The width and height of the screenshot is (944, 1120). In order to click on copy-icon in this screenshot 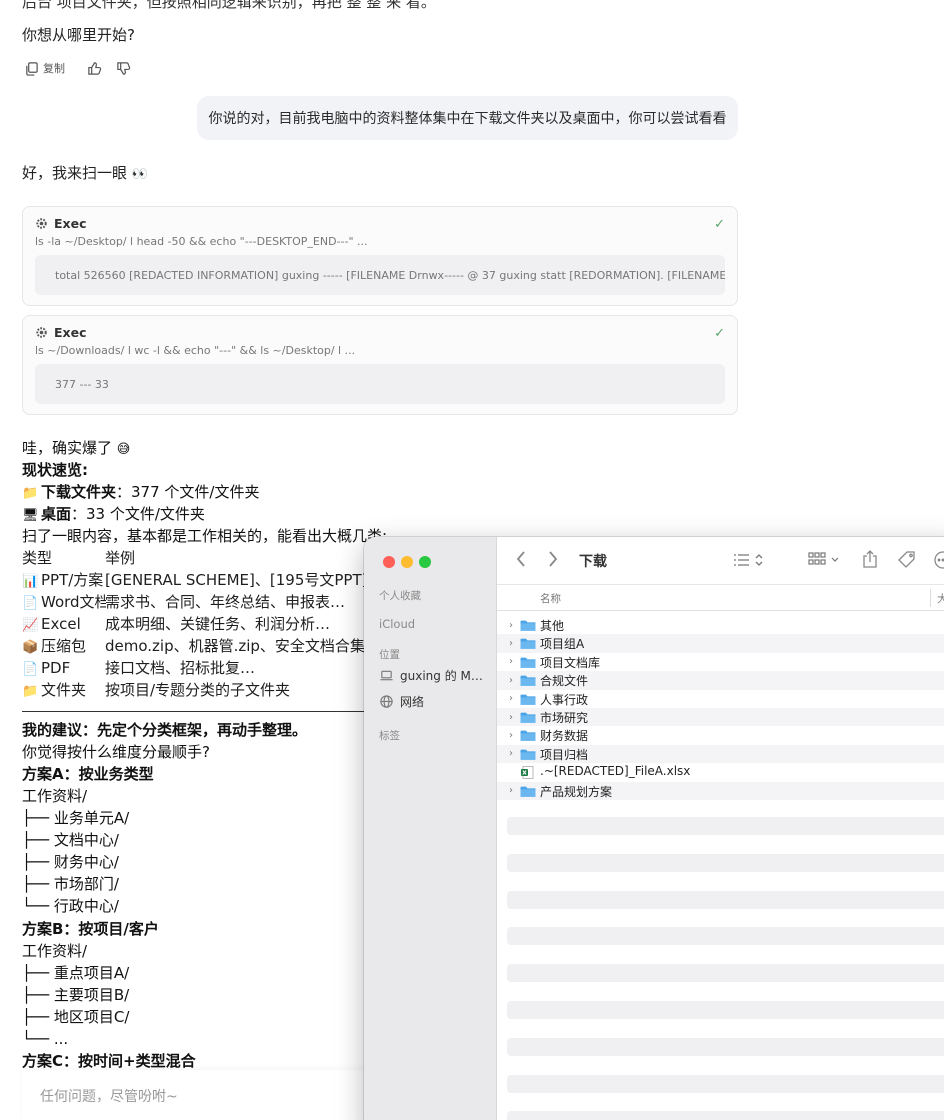, I will do `click(32, 68)`.